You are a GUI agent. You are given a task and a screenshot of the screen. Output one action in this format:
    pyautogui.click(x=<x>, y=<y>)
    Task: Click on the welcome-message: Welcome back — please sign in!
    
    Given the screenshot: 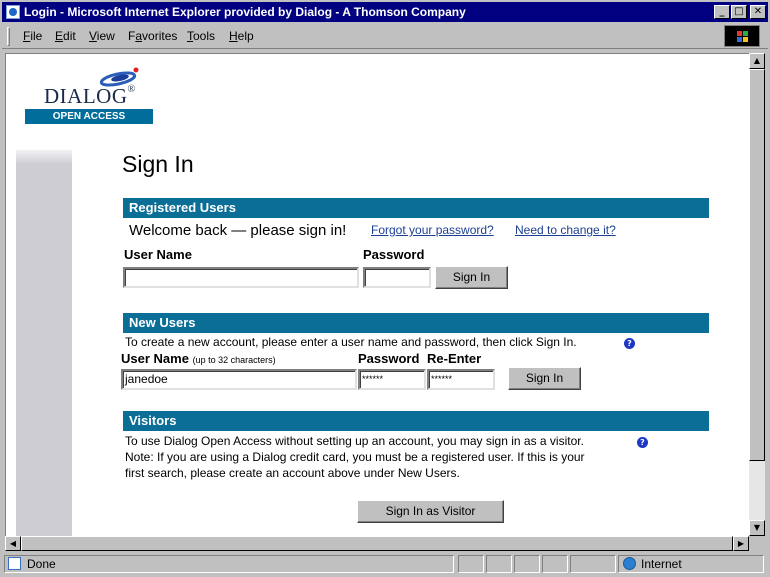 What is the action you would take?
    pyautogui.click(x=238, y=230)
    